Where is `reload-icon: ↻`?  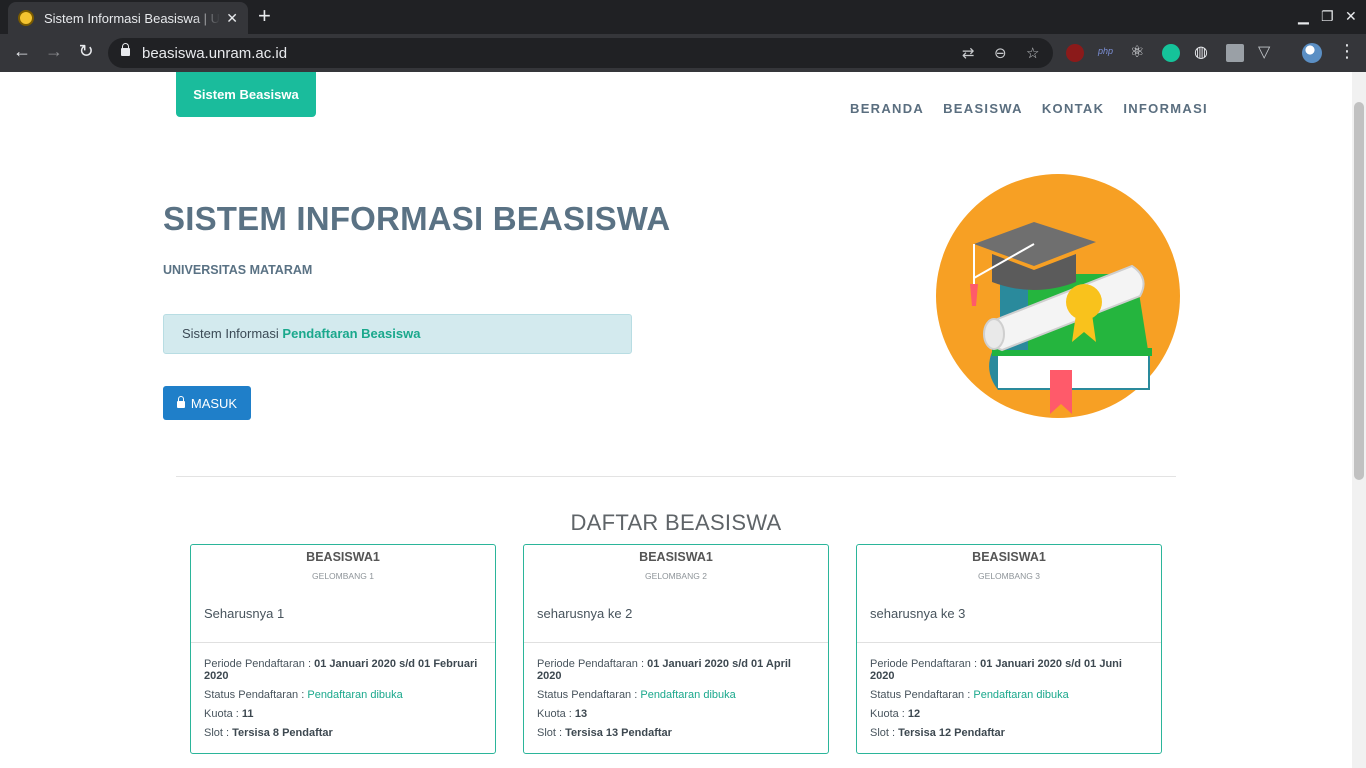 reload-icon: ↻ is located at coordinates (86, 51).